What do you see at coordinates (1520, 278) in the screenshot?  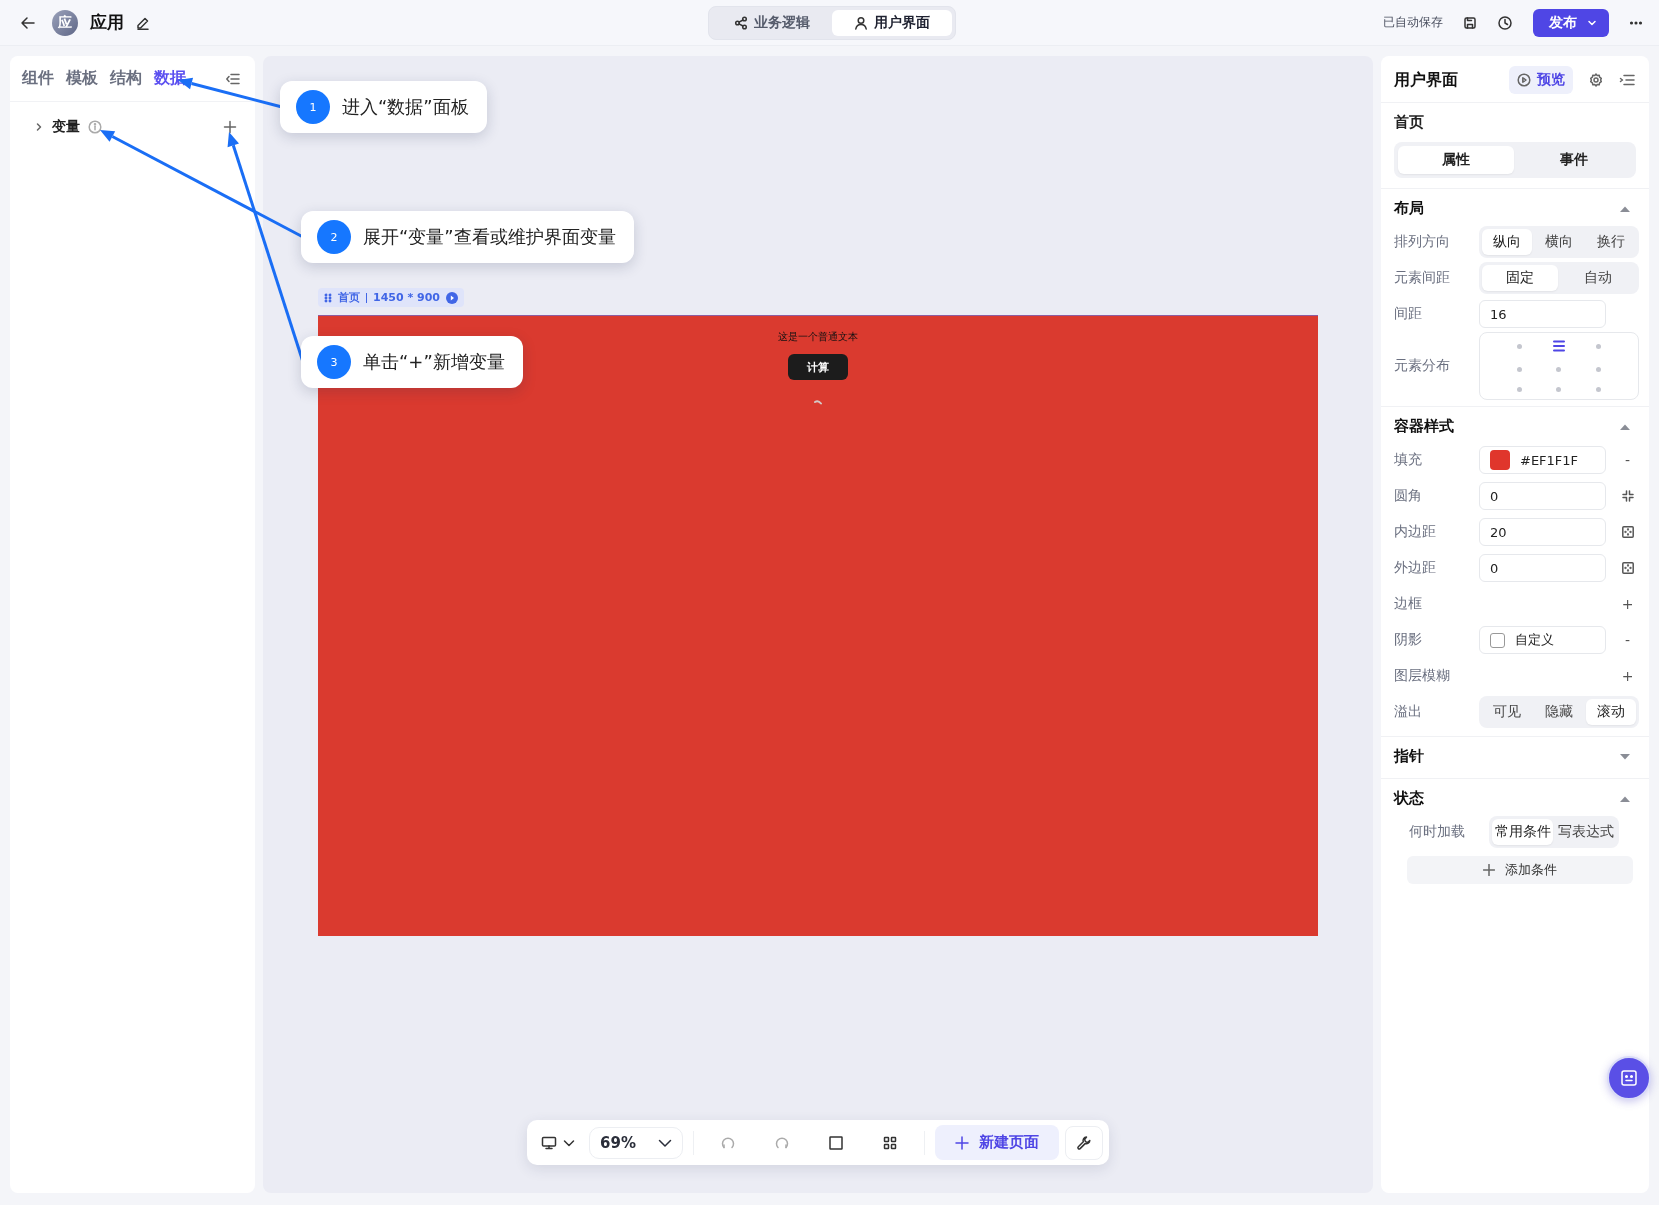 I see `segment-option: 固定` at bounding box center [1520, 278].